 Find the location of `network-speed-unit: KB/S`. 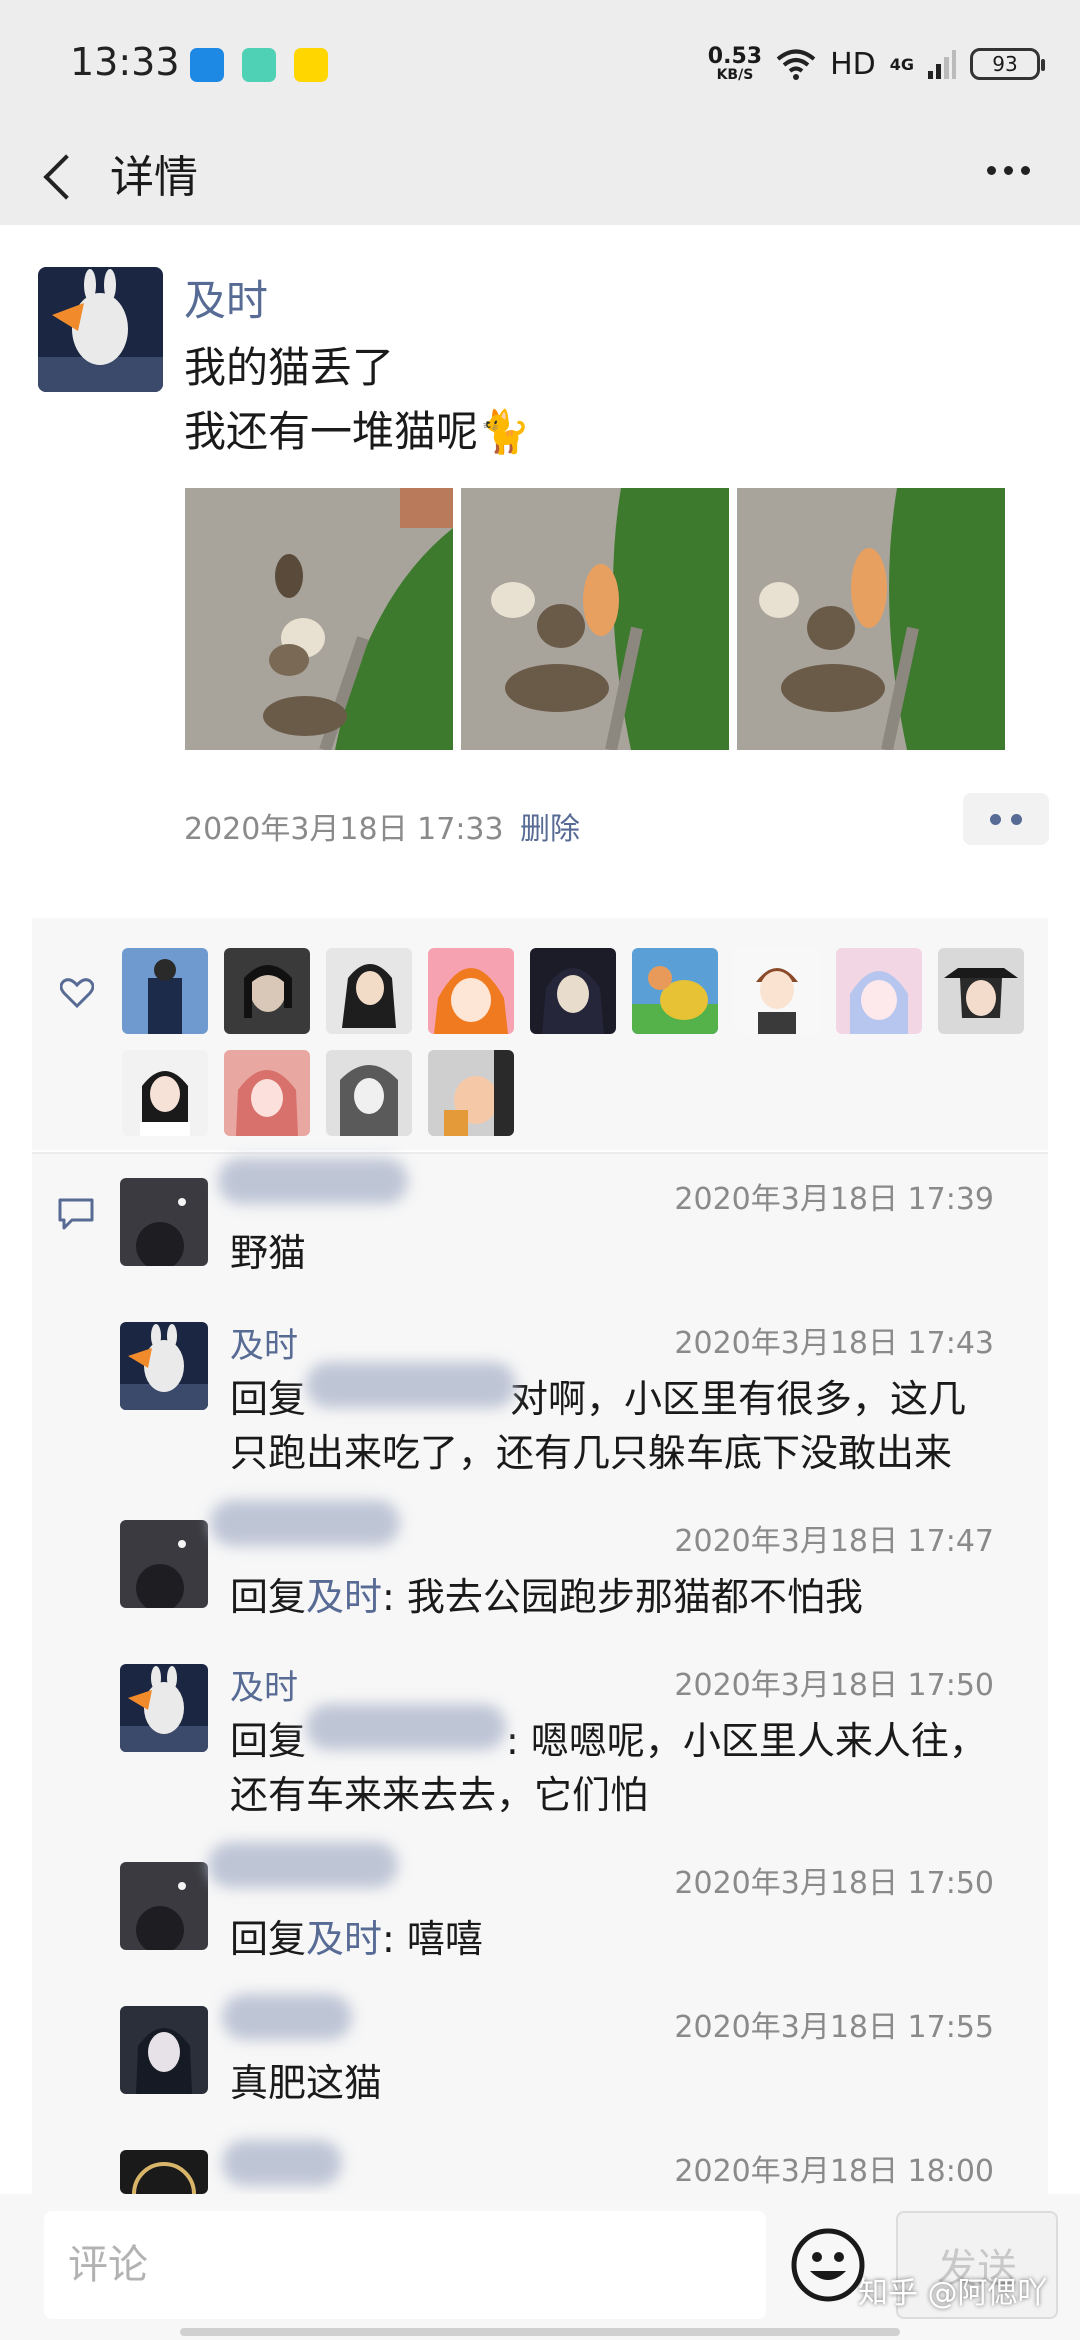

network-speed-unit: KB/S is located at coordinates (735, 75).